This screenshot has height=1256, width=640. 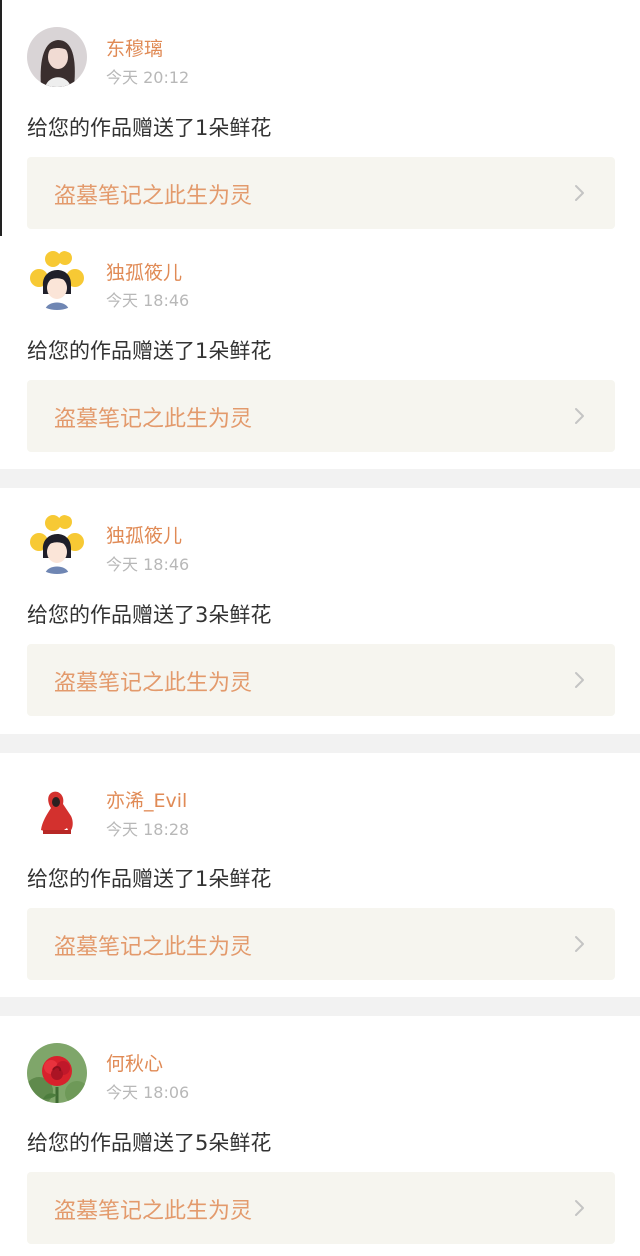 What do you see at coordinates (134, 47) in the screenshot?
I see `username: 东穆璃` at bounding box center [134, 47].